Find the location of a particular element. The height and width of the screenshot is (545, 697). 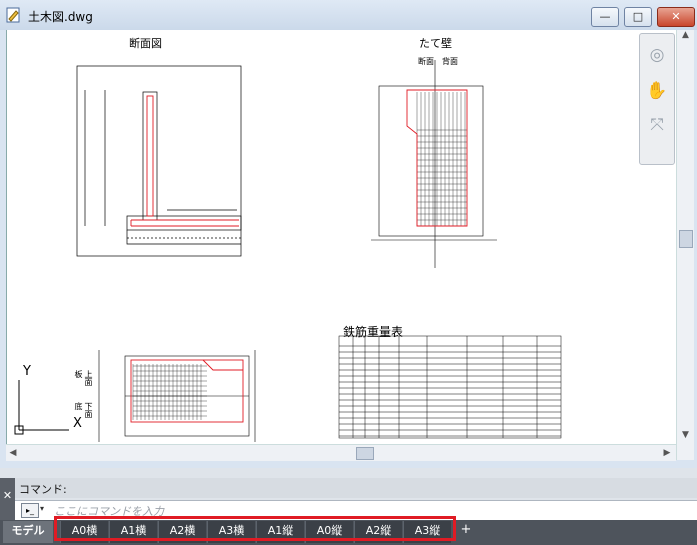

tab-layout: A3横 is located at coordinates (231, 532).